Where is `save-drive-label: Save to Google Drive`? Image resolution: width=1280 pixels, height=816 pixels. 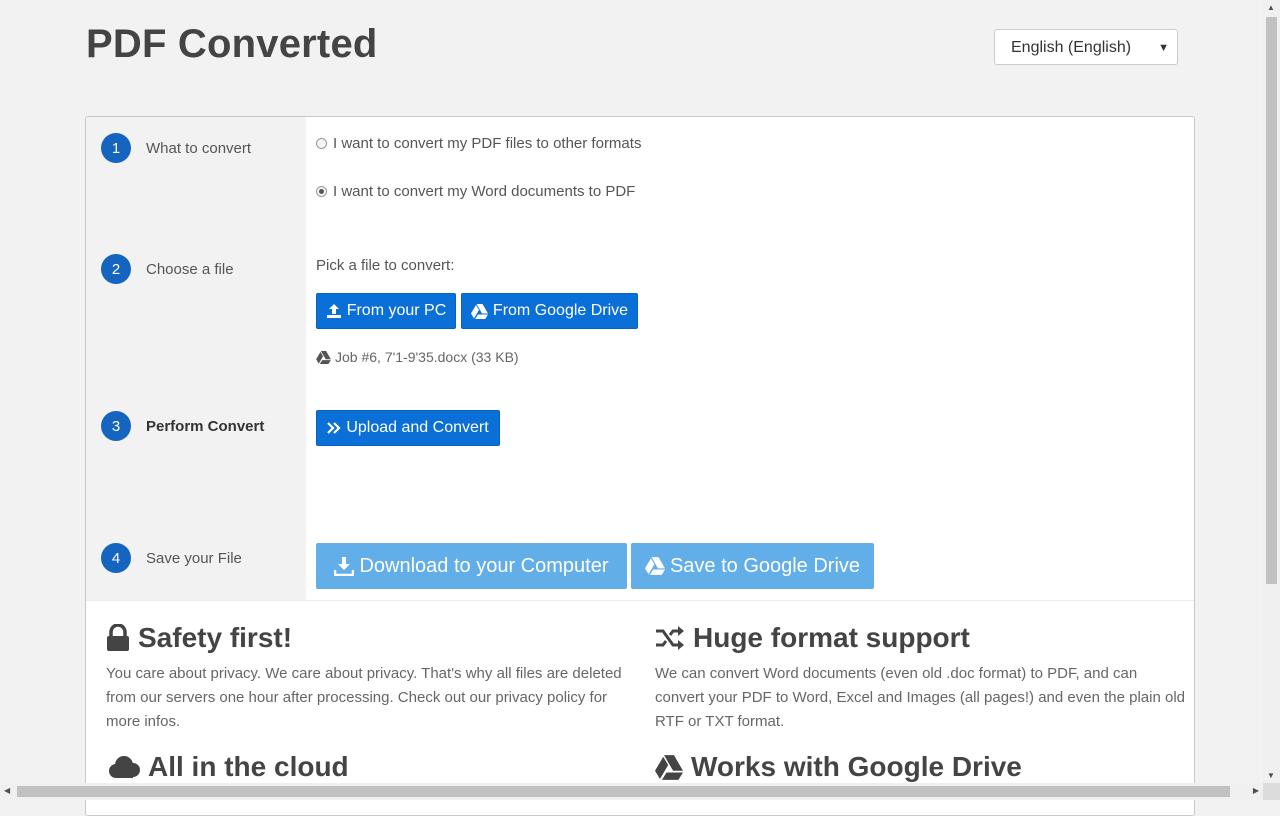
save-drive-label: Save to Google Drive is located at coordinates (765, 565).